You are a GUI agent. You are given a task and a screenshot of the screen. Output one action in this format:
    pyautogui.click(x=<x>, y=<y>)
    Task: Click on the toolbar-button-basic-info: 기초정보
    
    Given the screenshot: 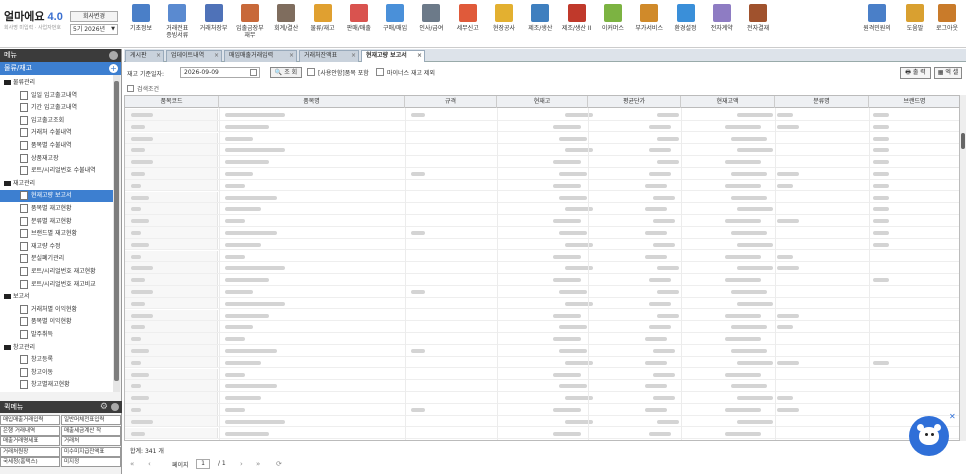 What is the action you would take?
    pyautogui.click(x=141, y=24)
    